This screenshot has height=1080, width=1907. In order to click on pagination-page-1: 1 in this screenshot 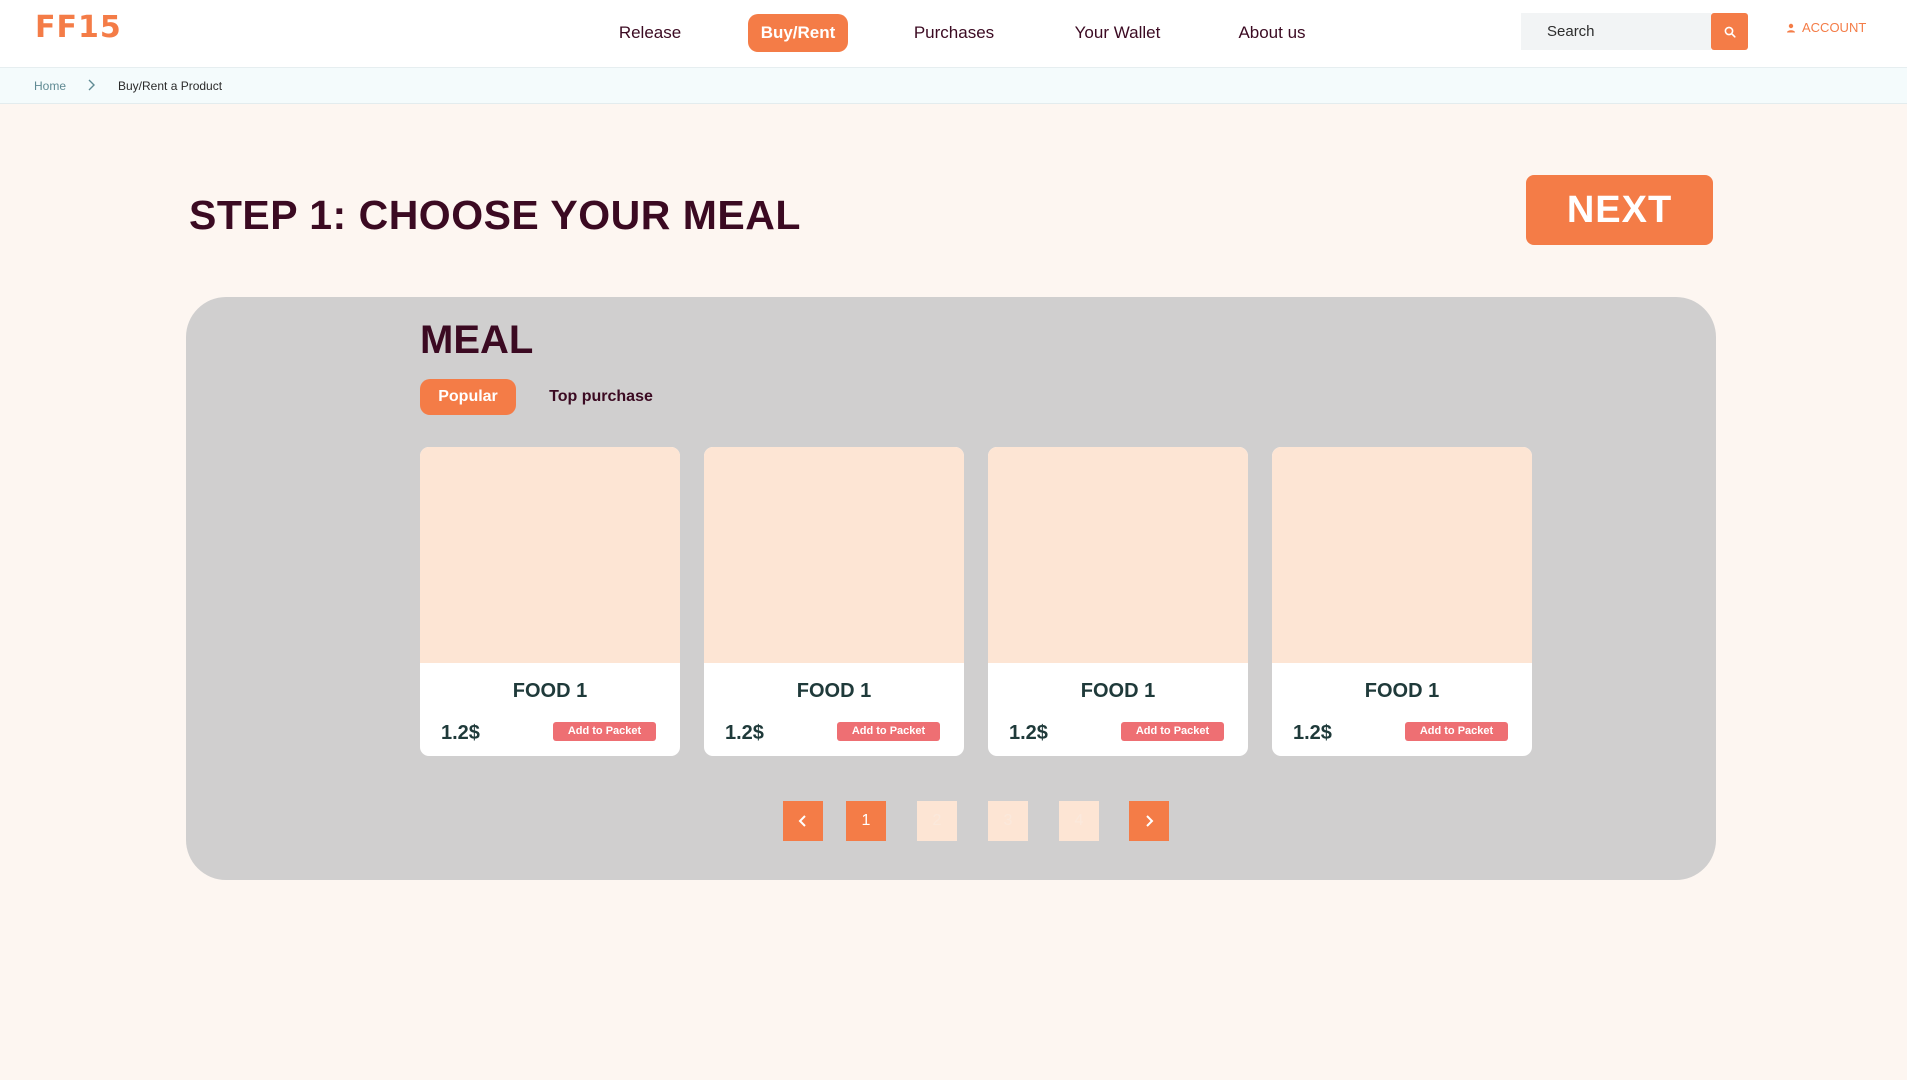, I will do `click(866, 821)`.